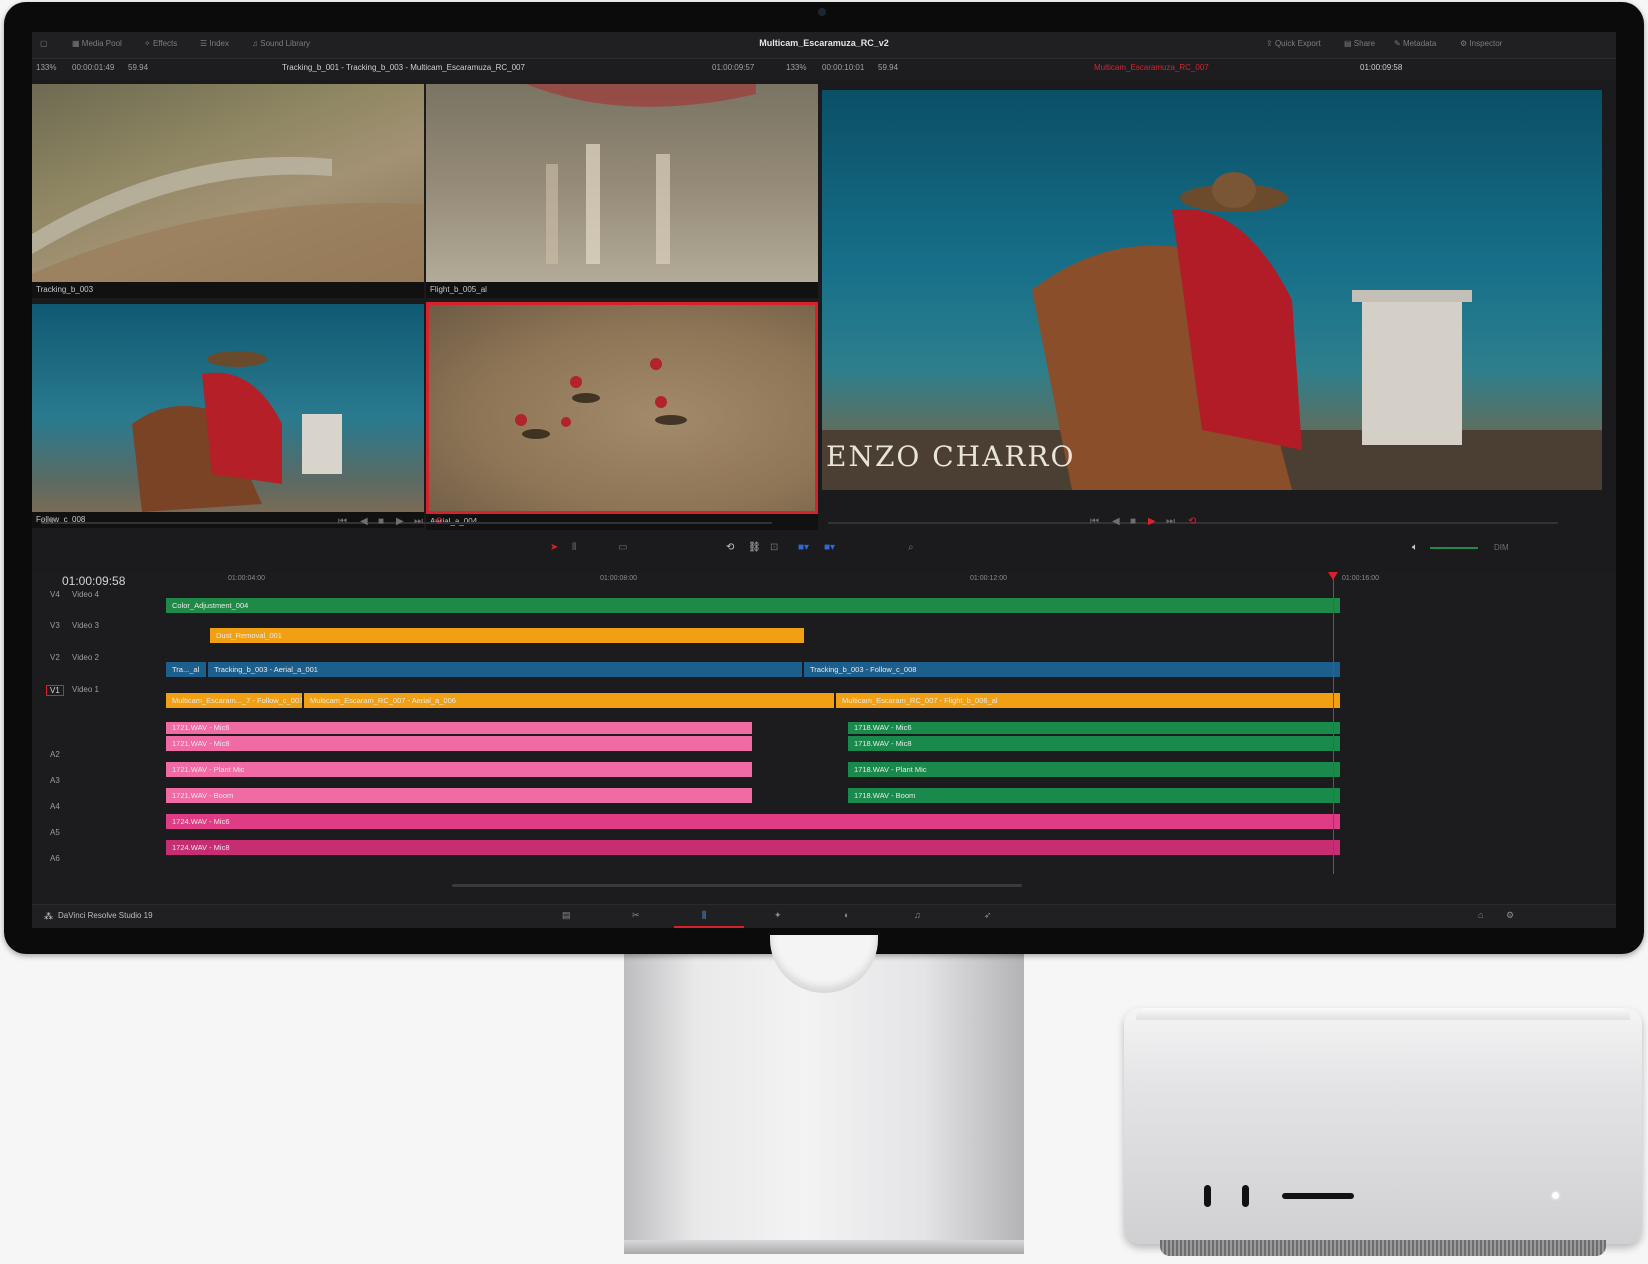  What do you see at coordinates (1333, 724) in the screenshot?
I see `playhead` at bounding box center [1333, 724].